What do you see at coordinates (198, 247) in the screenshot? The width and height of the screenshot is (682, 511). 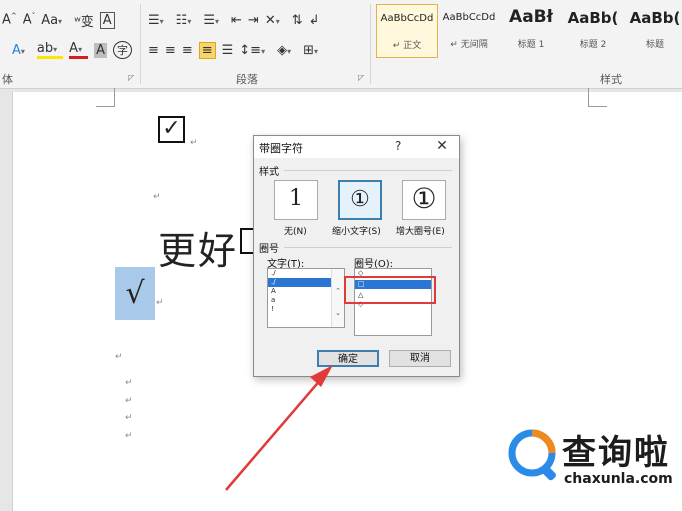 I see `document-text: 更好` at bounding box center [198, 247].